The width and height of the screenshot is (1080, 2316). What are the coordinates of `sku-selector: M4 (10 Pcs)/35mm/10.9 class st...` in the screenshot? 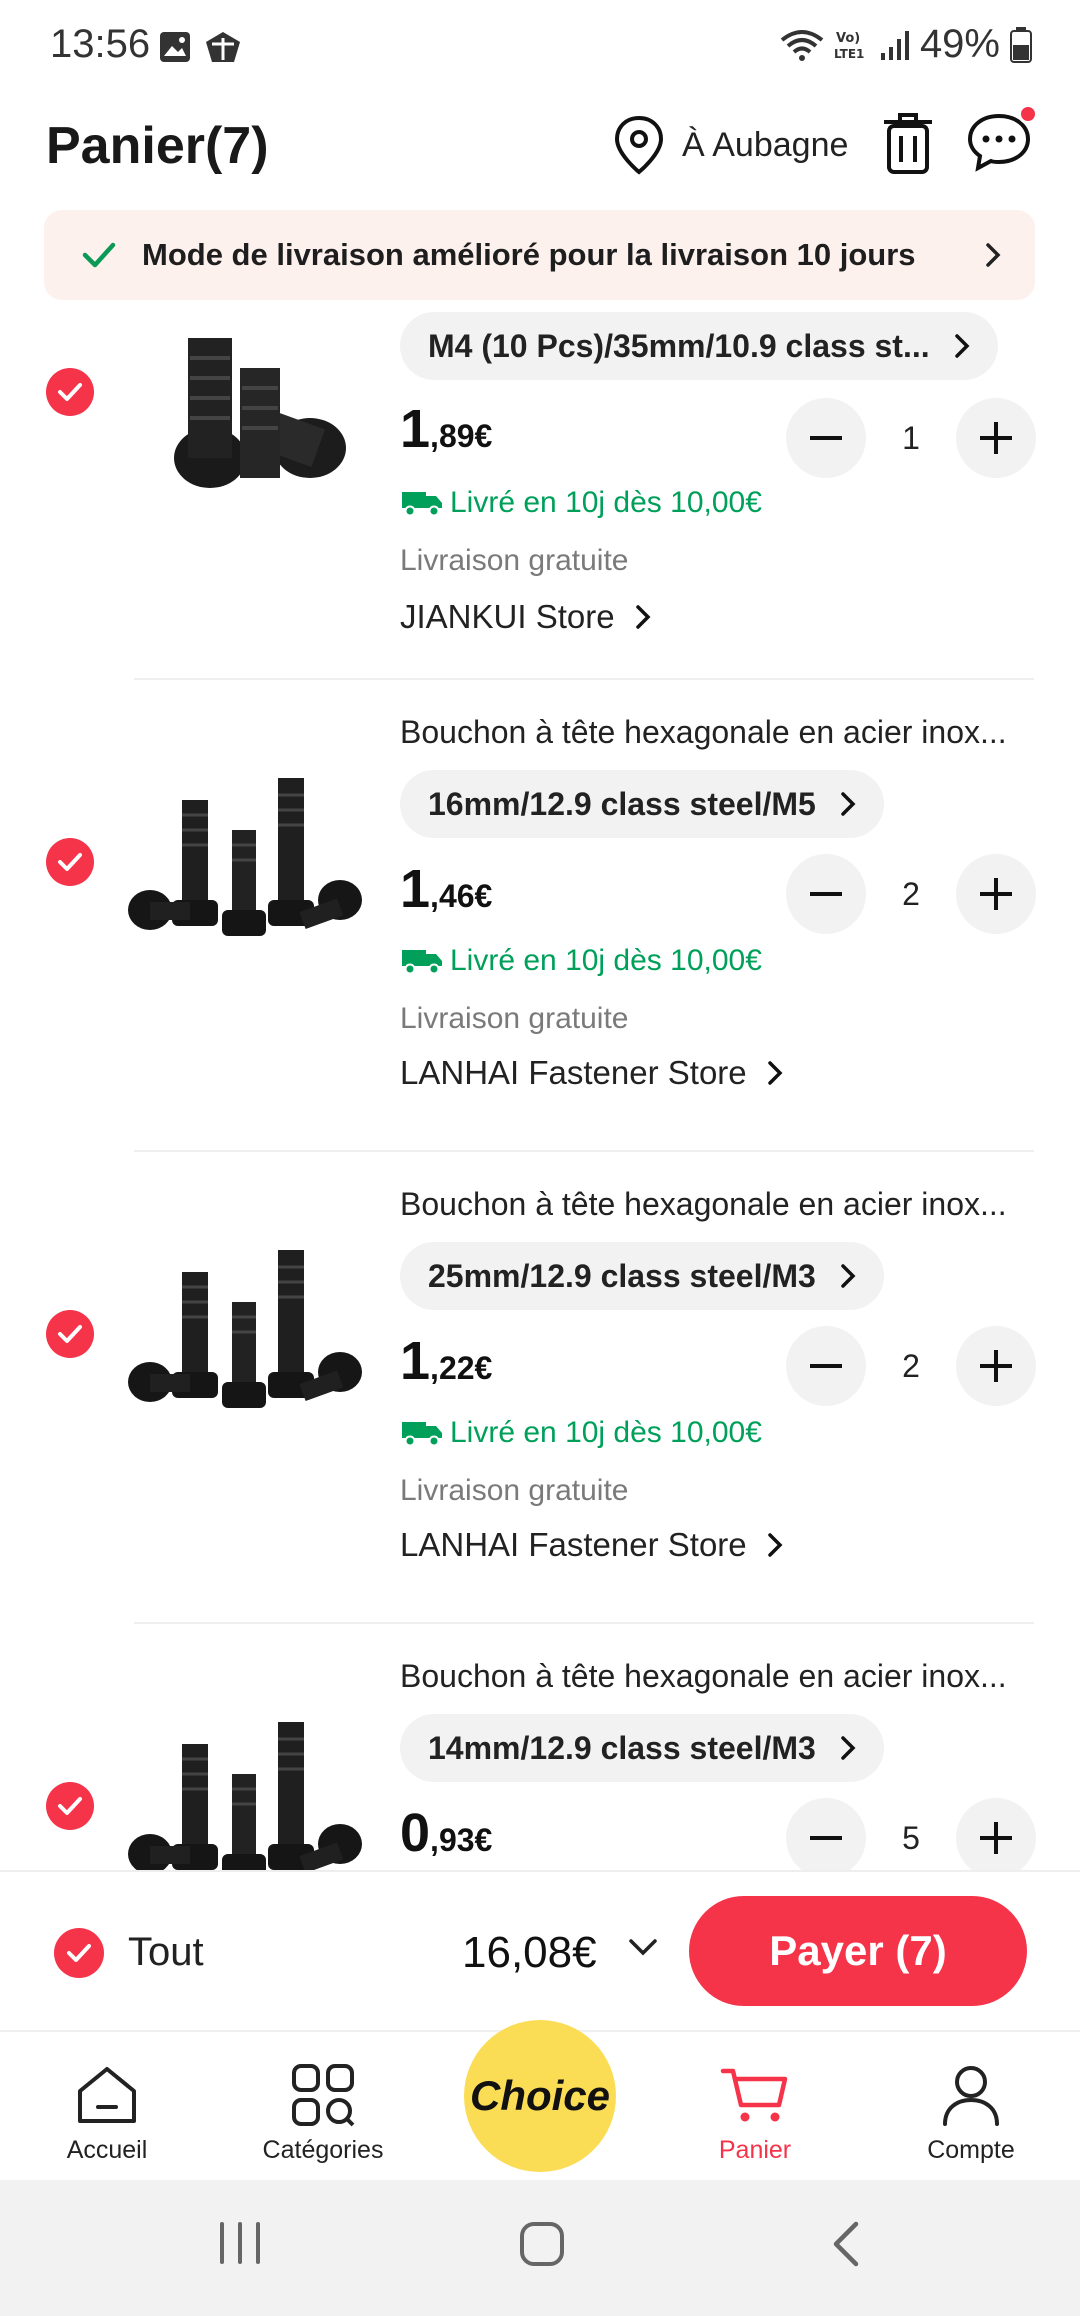 It's located at (699, 346).